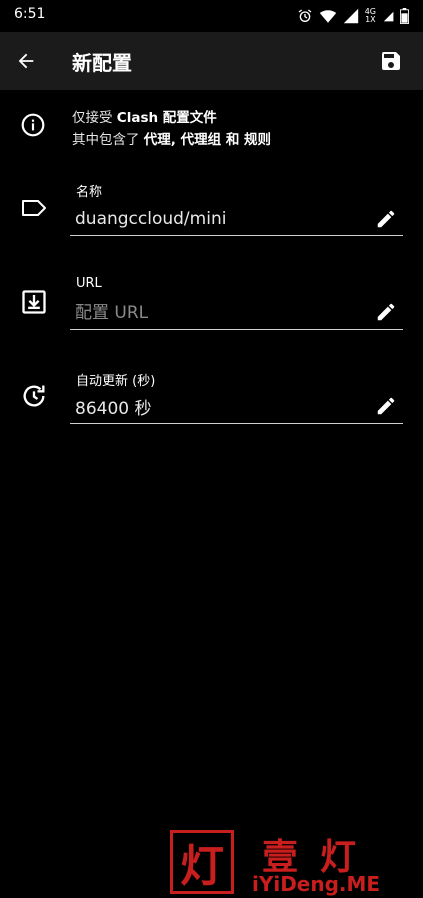 The height and width of the screenshot is (898, 423). I want to click on url-edit-button, so click(386, 312).